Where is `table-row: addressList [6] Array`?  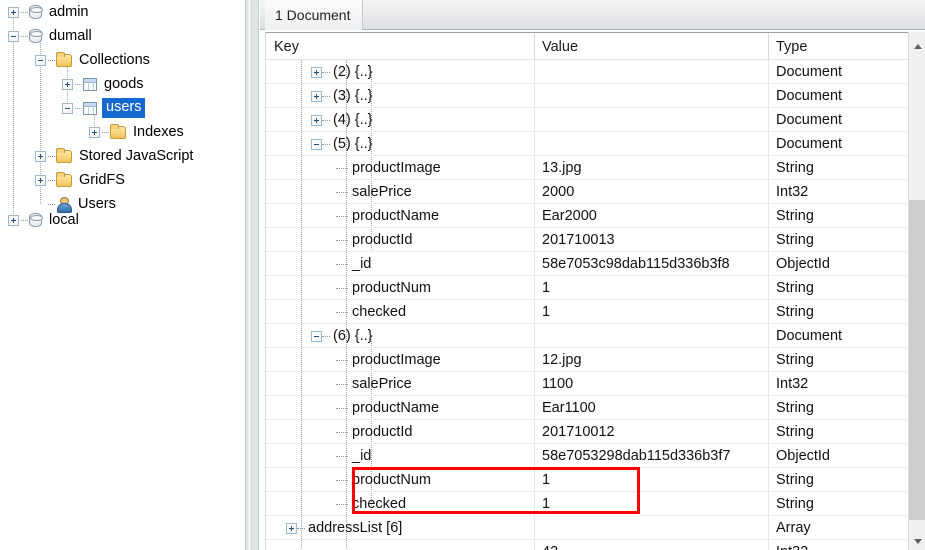 table-row: addressList [6] Array is located at coordinates (587, 528).